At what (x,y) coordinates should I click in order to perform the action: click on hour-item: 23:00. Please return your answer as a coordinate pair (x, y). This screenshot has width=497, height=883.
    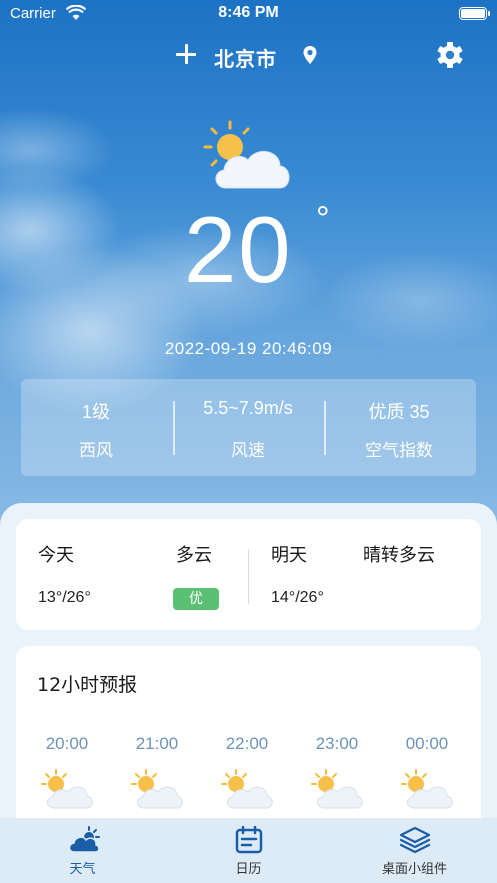
    Looking at the image, I should click on (337, 772).